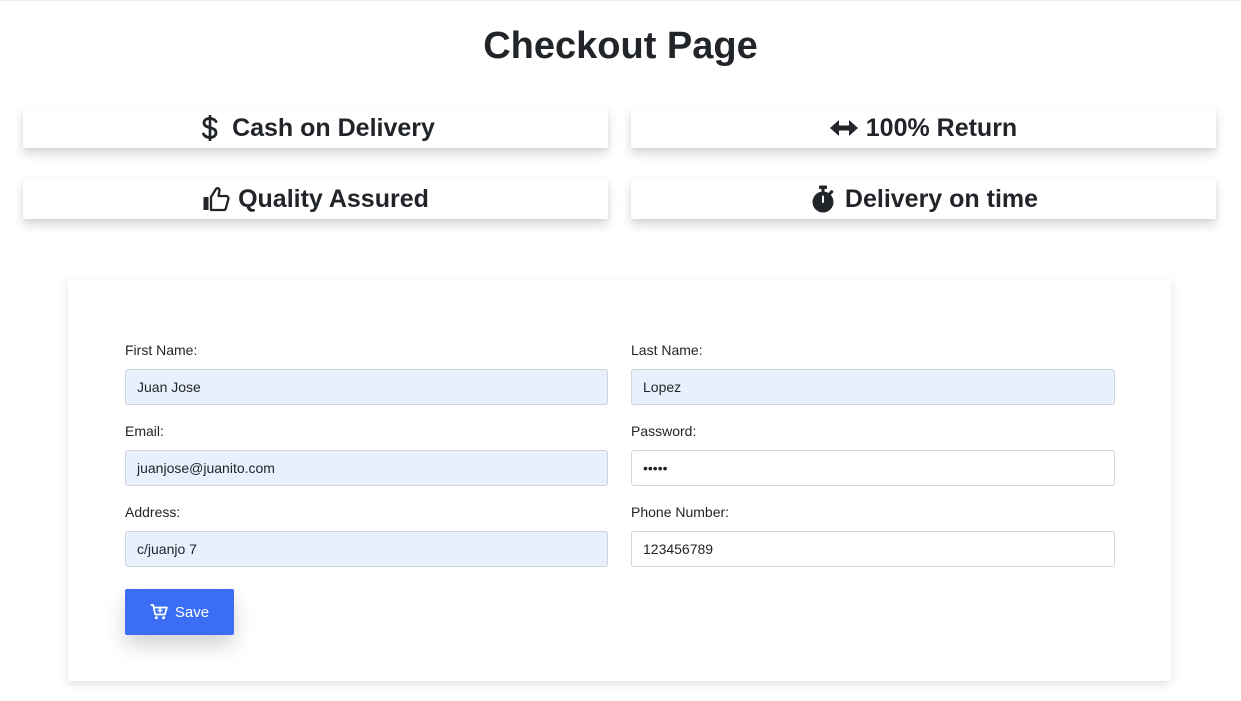 Image resolution: width=1241 pixels, height=701 pixels. I want to click on feature-card-delivery-on-time: Delivery on time, so click(923, 199).